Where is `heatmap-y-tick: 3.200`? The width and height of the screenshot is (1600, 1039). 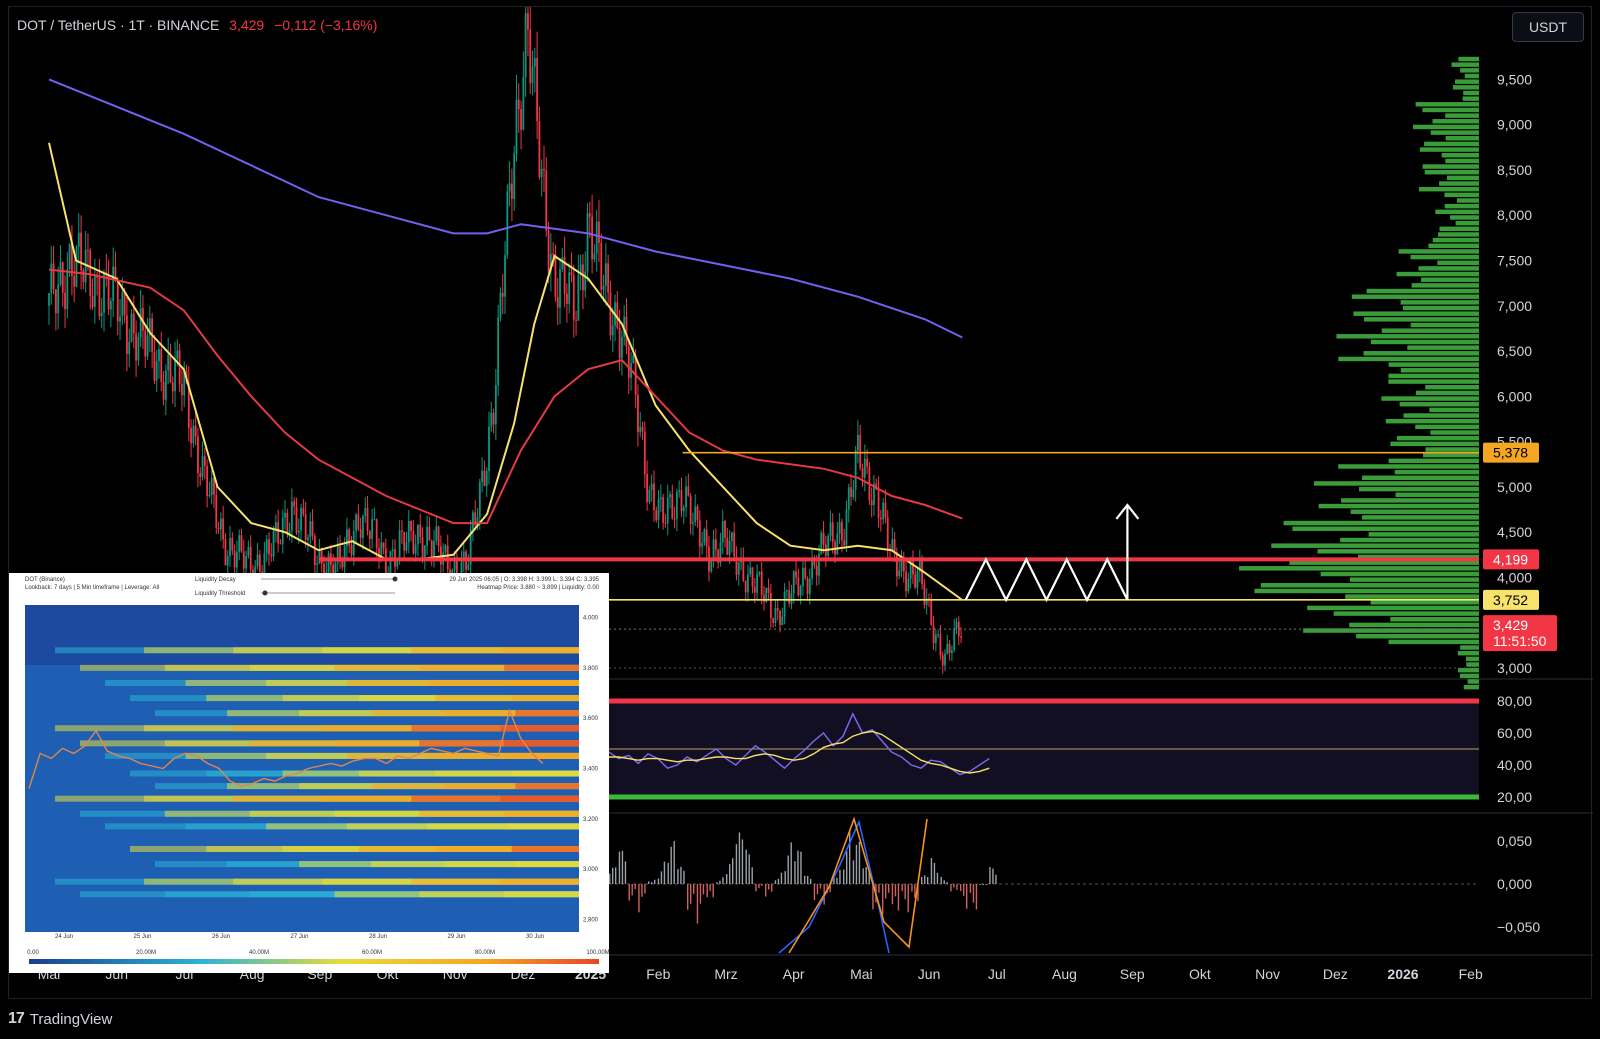
heatmap-y-tick: 3.200 is located at coordinates (591, 820).